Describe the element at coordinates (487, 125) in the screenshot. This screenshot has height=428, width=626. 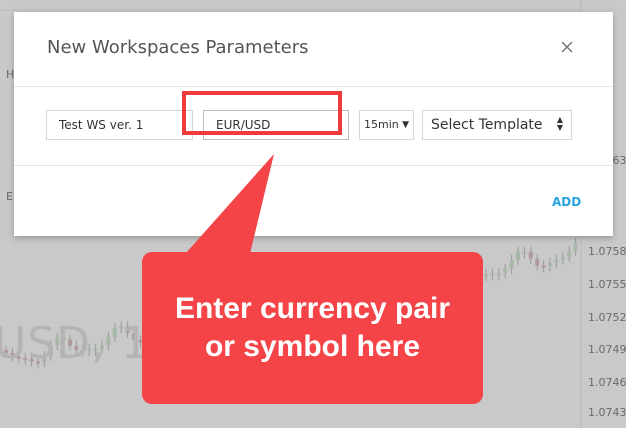
I see `template-value: Select Template` at that location.